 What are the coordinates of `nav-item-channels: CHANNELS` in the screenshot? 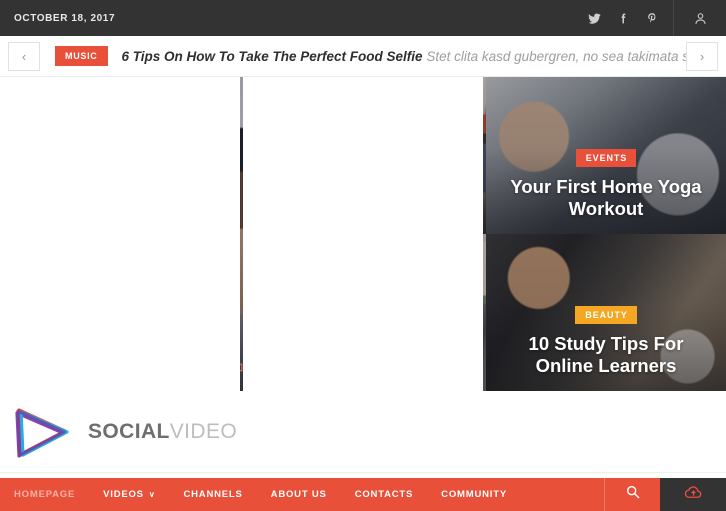 It's located at (212, 494).